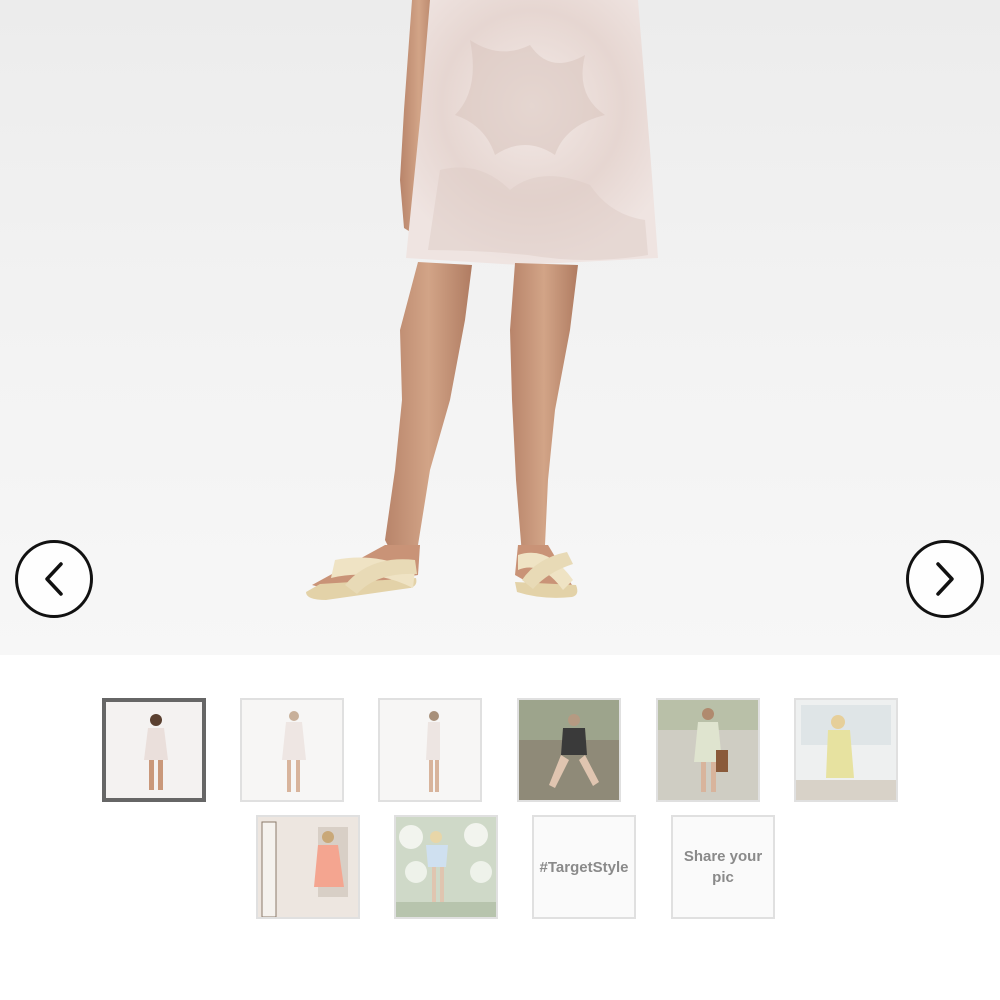 The width and height of the screenshot is (1000, 1000). I want to click on hashtag-label: #TargetStyle, so click(584, 867).